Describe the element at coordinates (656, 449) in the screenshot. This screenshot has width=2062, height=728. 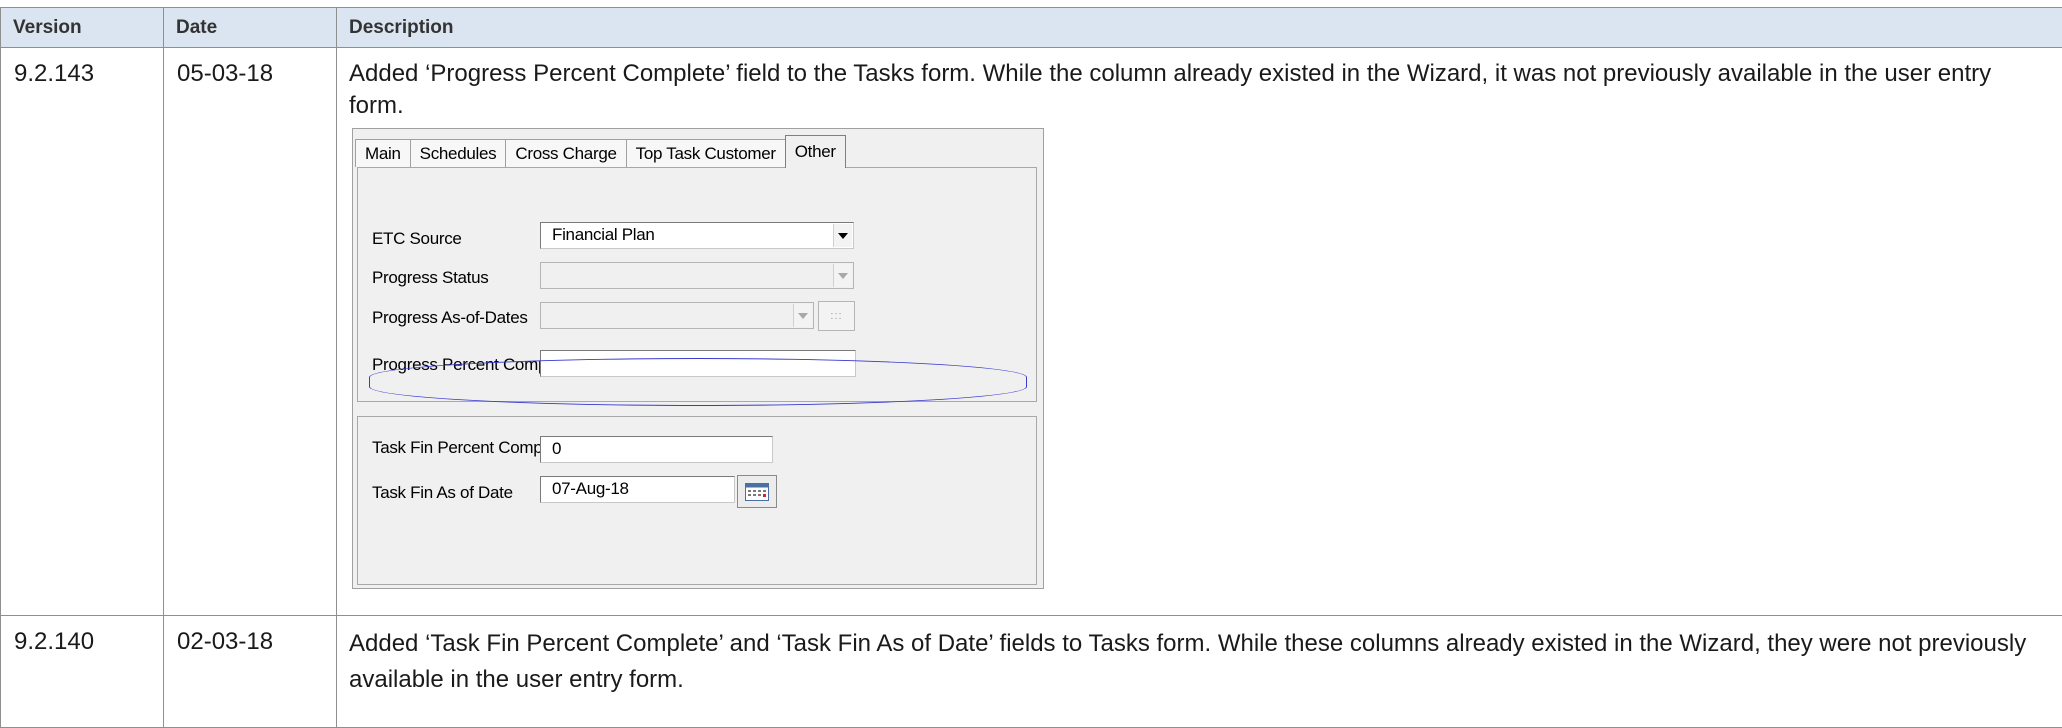
I see `task-fin-percent-complete-input: 0` at that location.